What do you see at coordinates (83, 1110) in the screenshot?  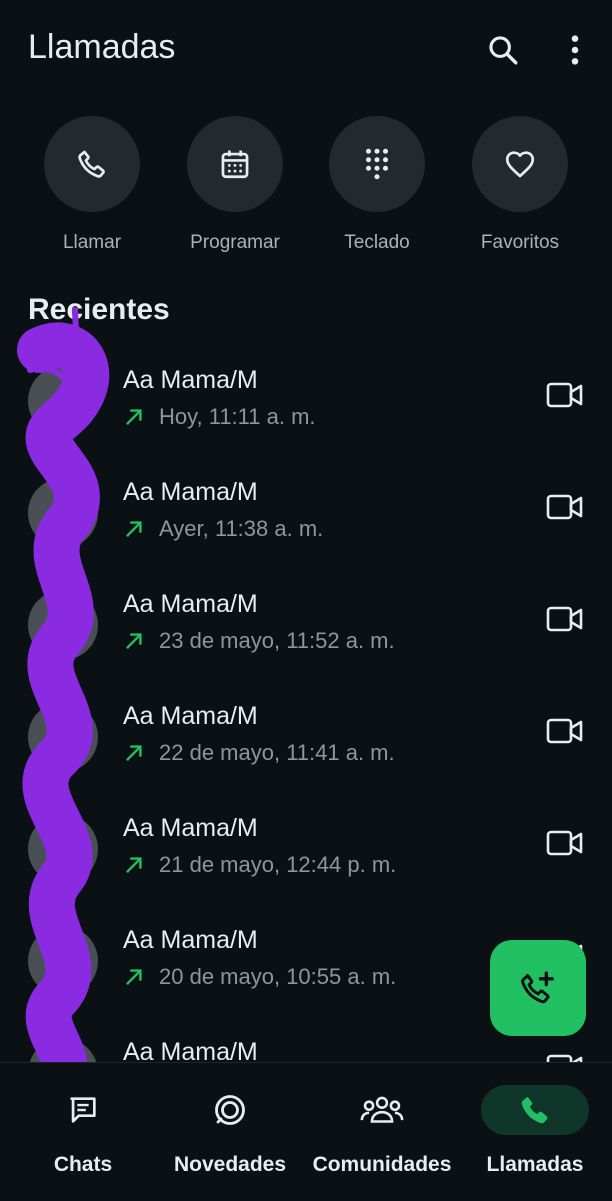 I see `chats-icon` at bounding box center [83, 1110].